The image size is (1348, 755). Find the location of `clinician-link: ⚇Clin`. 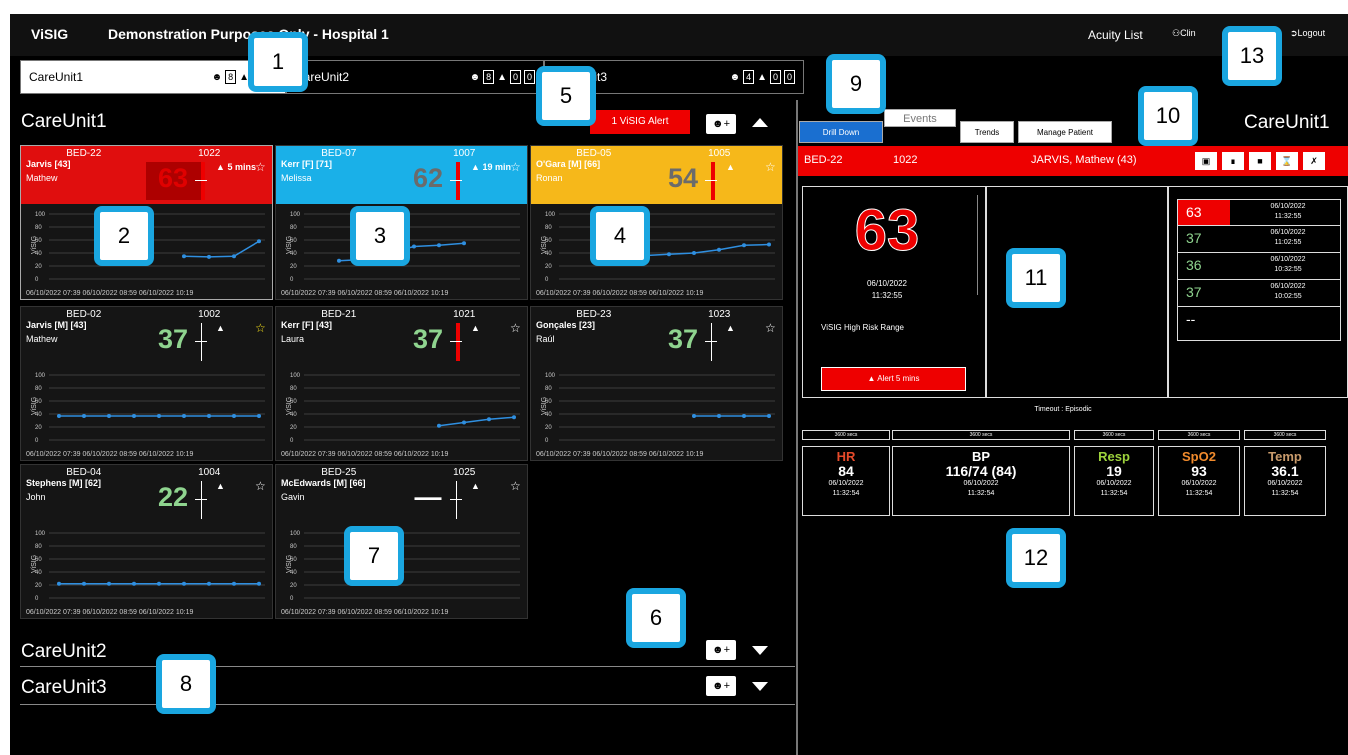

clinician-link: ⚇Clin is located at coordinates (1184, 33).